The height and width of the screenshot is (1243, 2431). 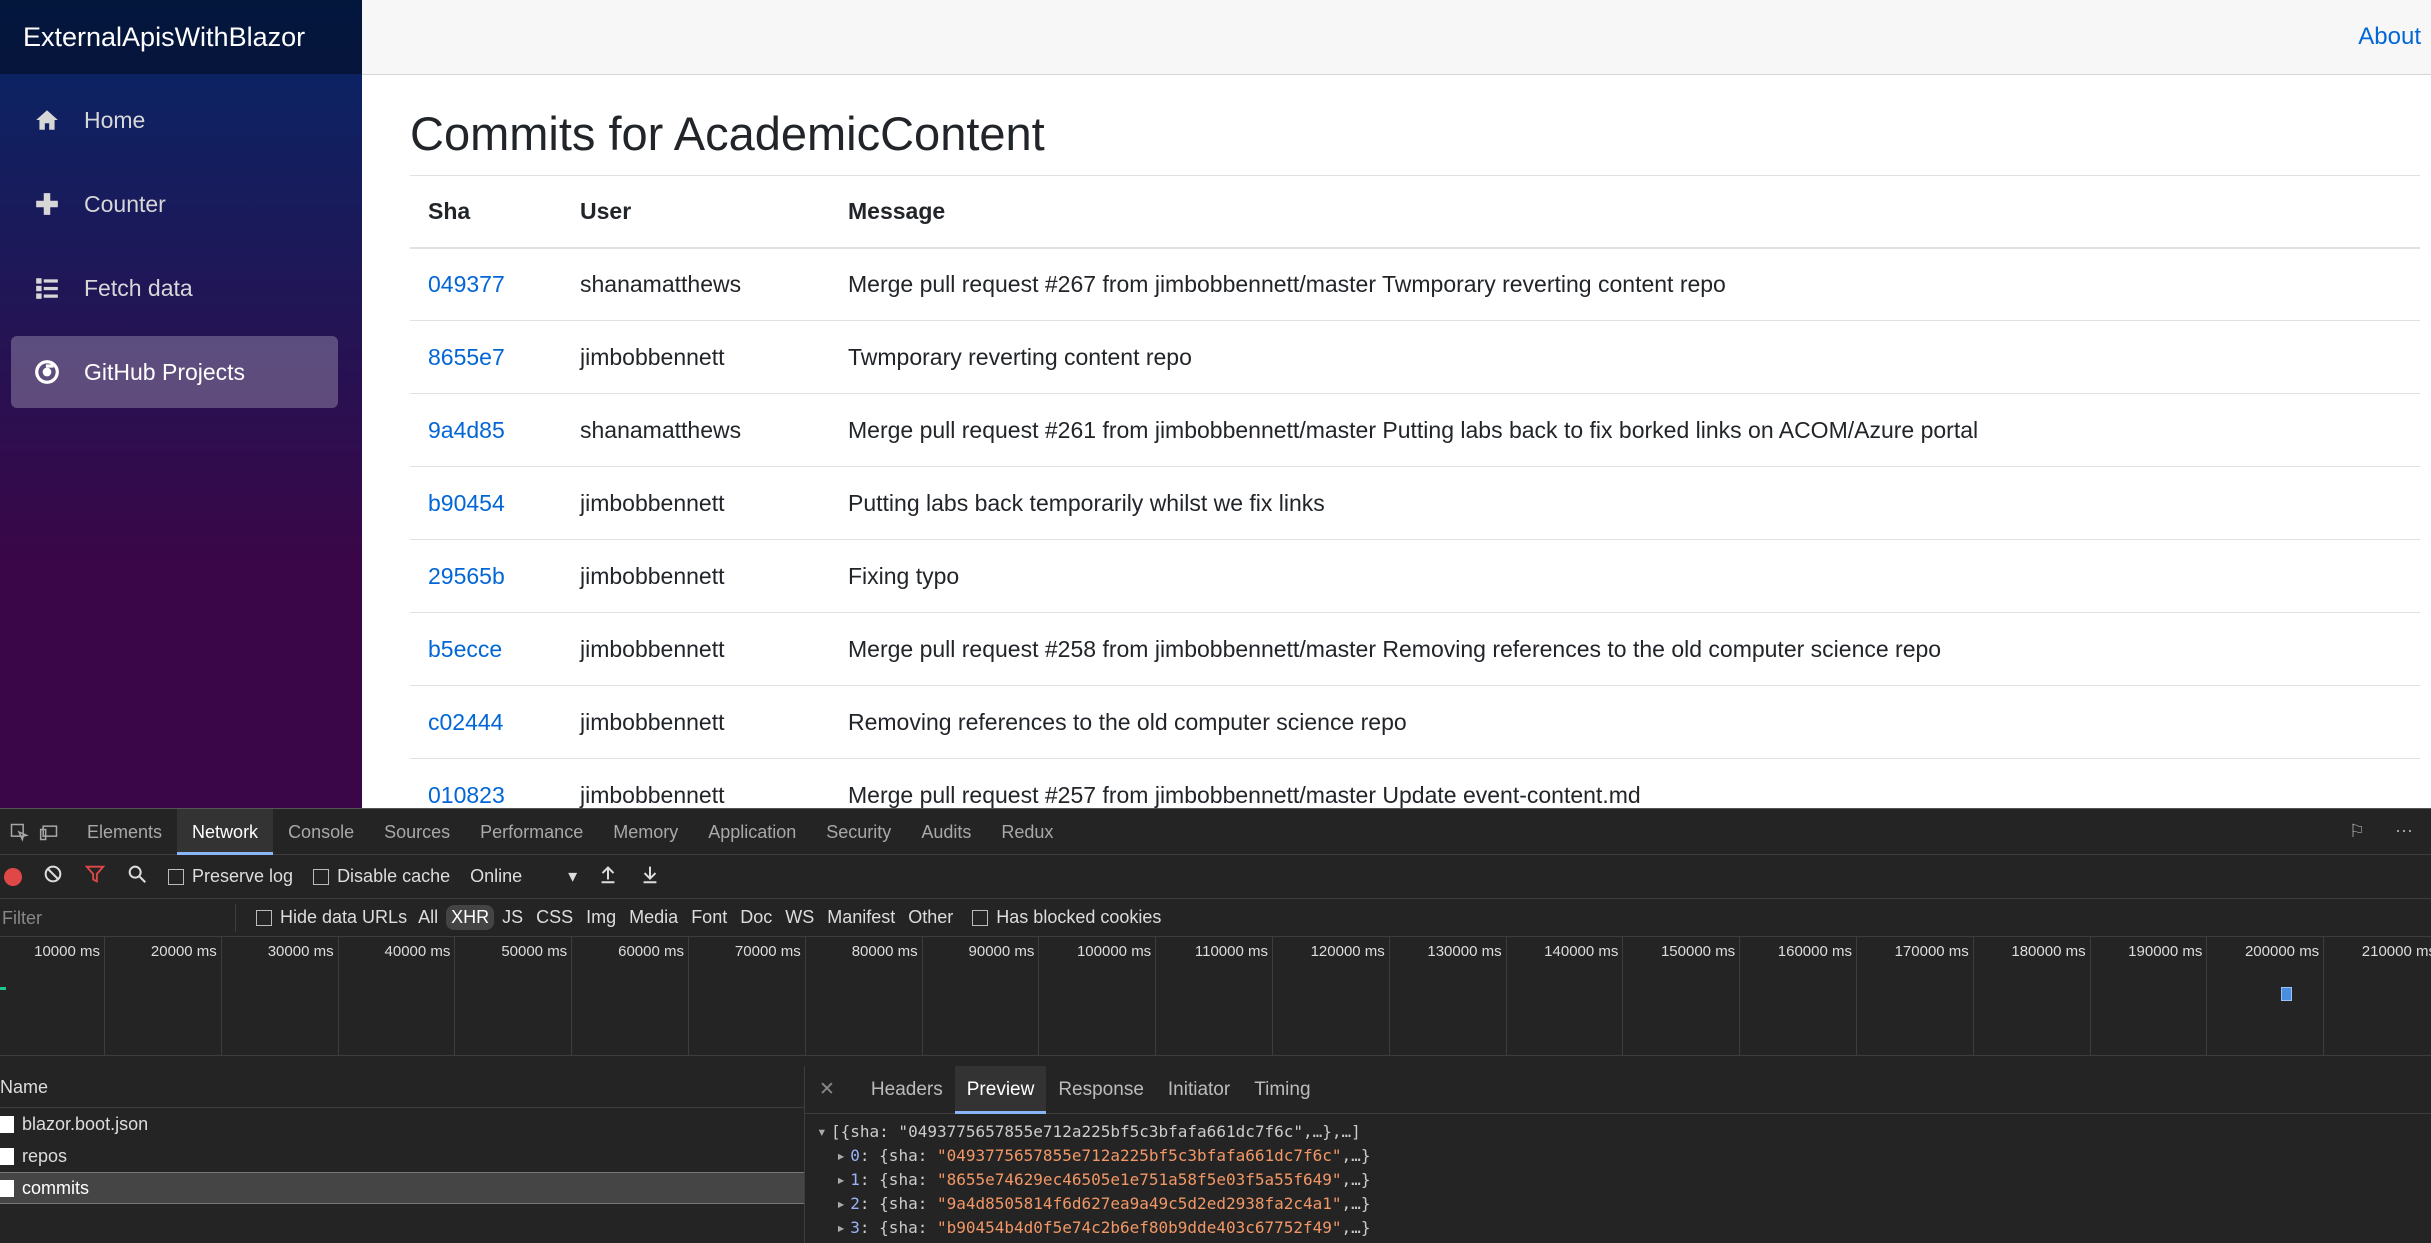 What do you see at coordinates (824, 1132) in the screenshot?
I see `expand-triangle-icon: ▾` at bounding box center [824, 1132].